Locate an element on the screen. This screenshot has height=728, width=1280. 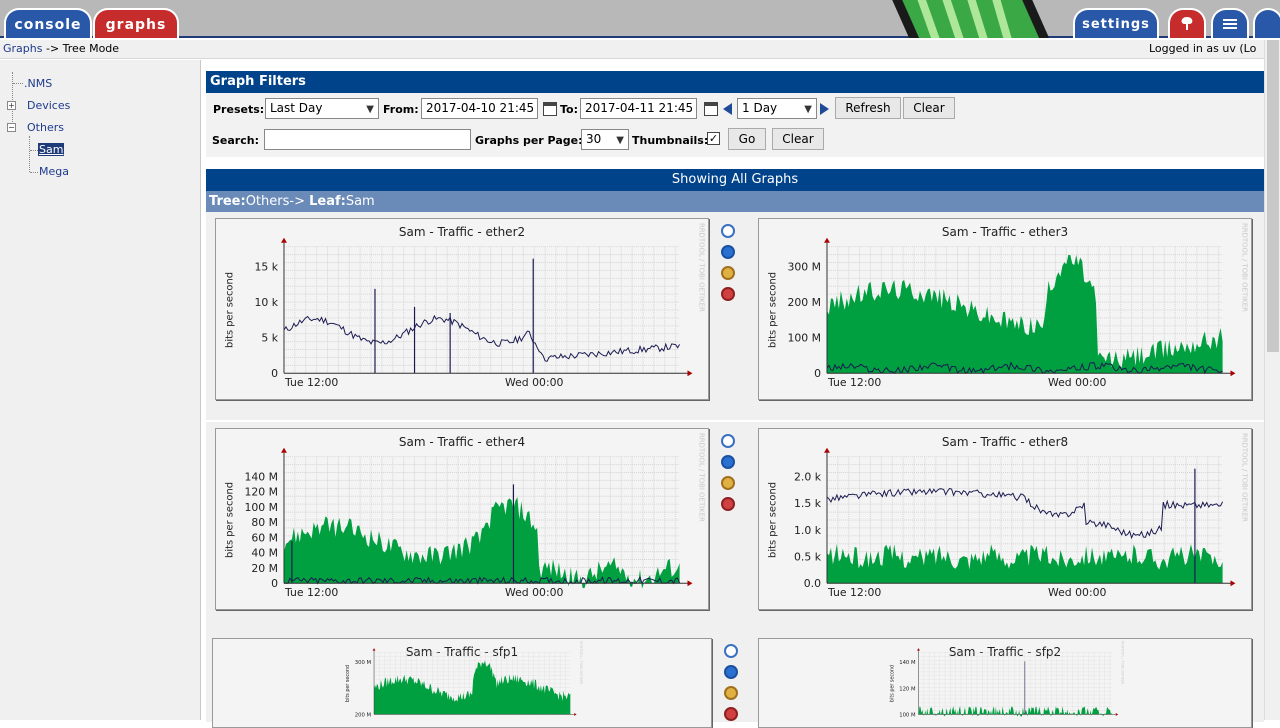
y-tick-label: 40 M is located at coordinates (264, 553).